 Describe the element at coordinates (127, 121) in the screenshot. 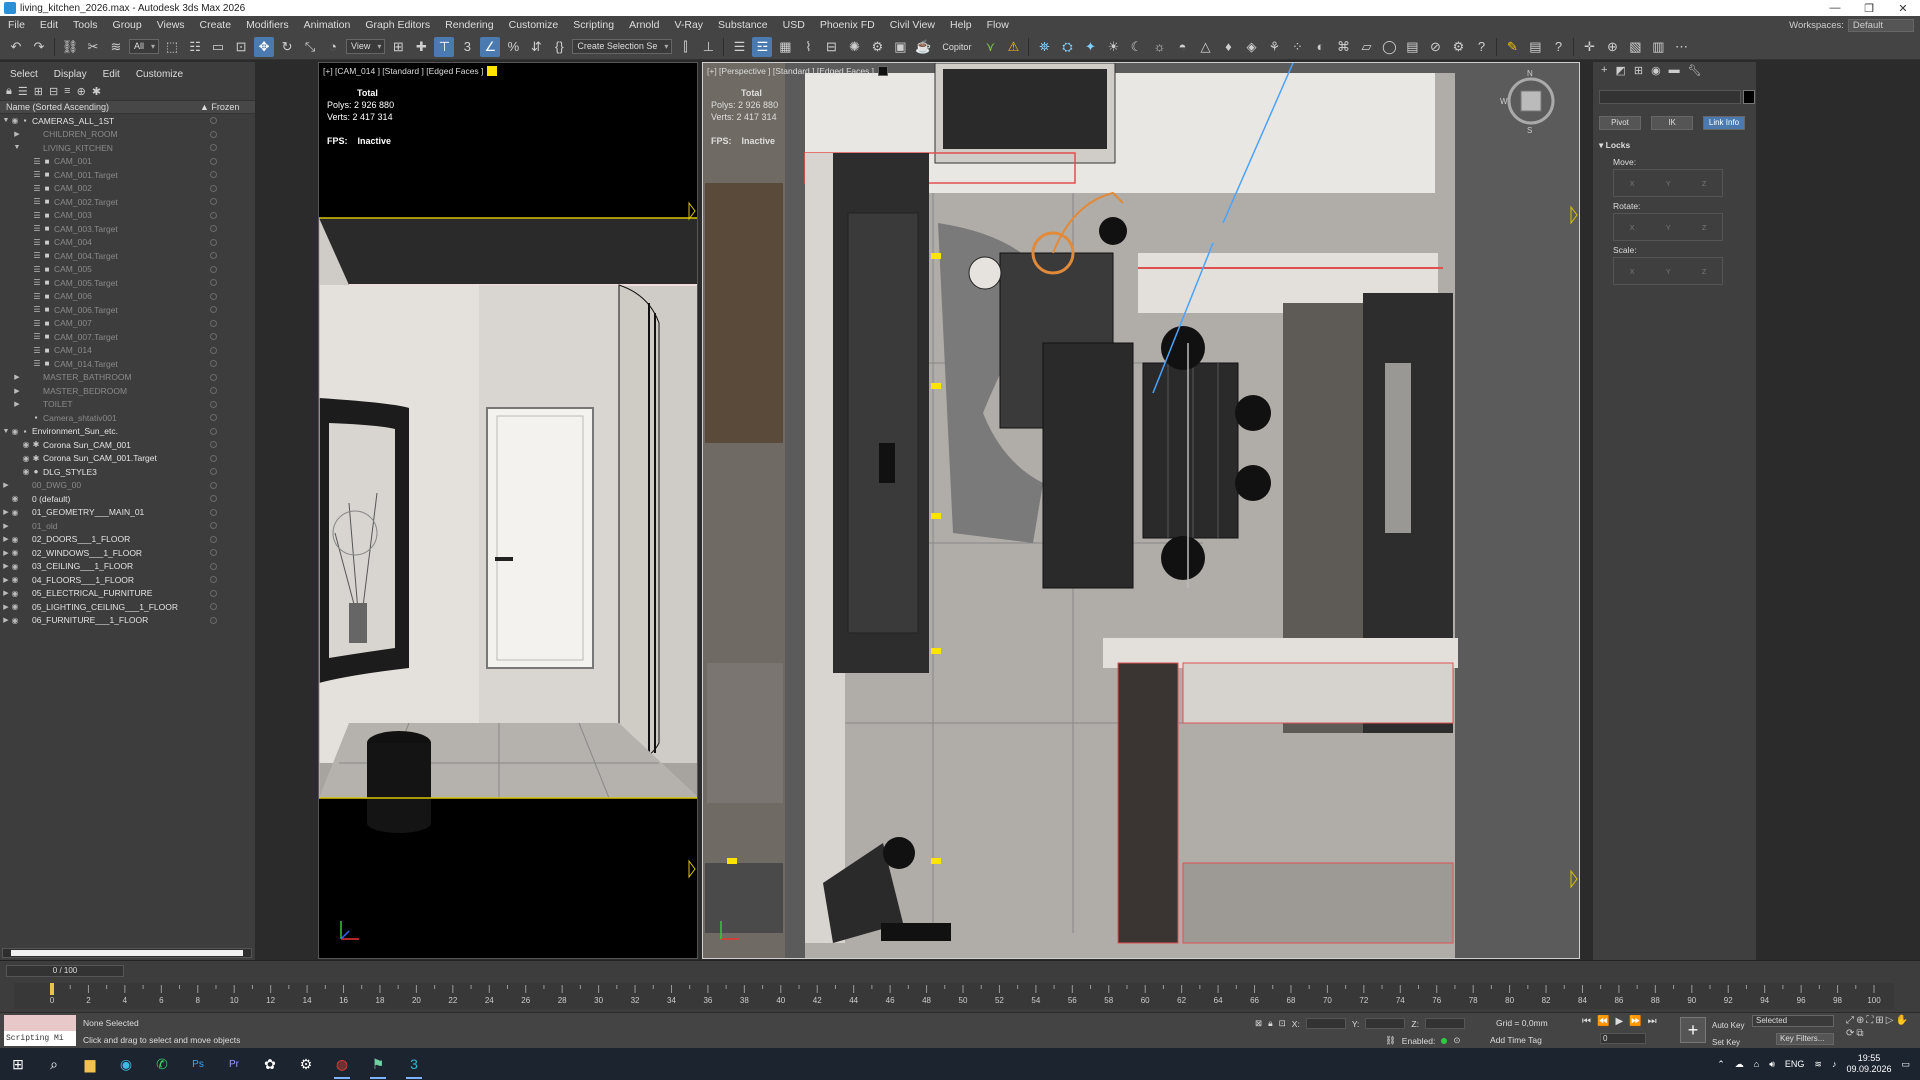

I see `scene-tree-row: ▼ ◉ ▪ CAMERAS_ALL_1ST` at that location.